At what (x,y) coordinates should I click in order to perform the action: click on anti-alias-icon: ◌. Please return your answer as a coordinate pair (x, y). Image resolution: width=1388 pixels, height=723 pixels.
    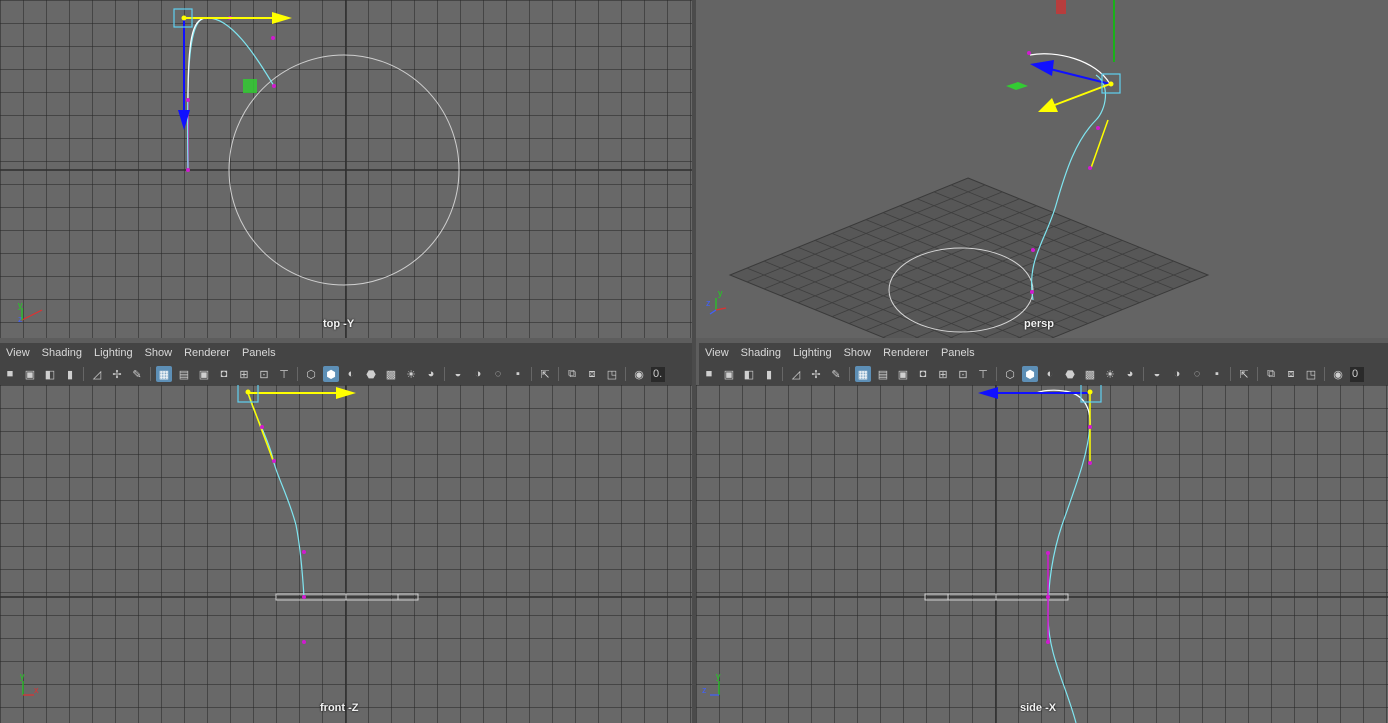
    Looking at the image, I should click on (1197, 374).